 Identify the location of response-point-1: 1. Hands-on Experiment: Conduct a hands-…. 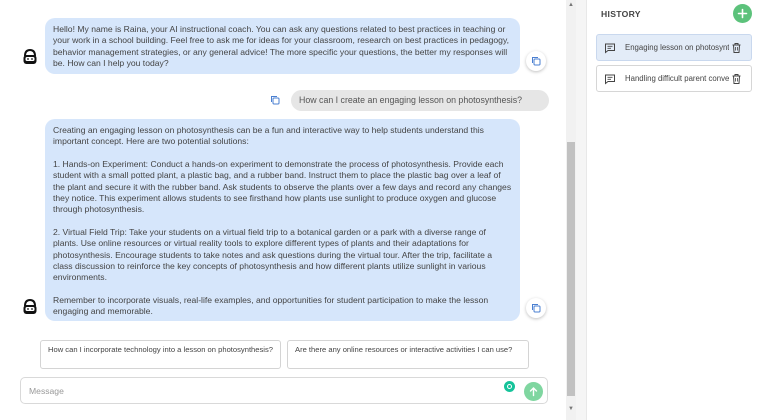
(283, 186).